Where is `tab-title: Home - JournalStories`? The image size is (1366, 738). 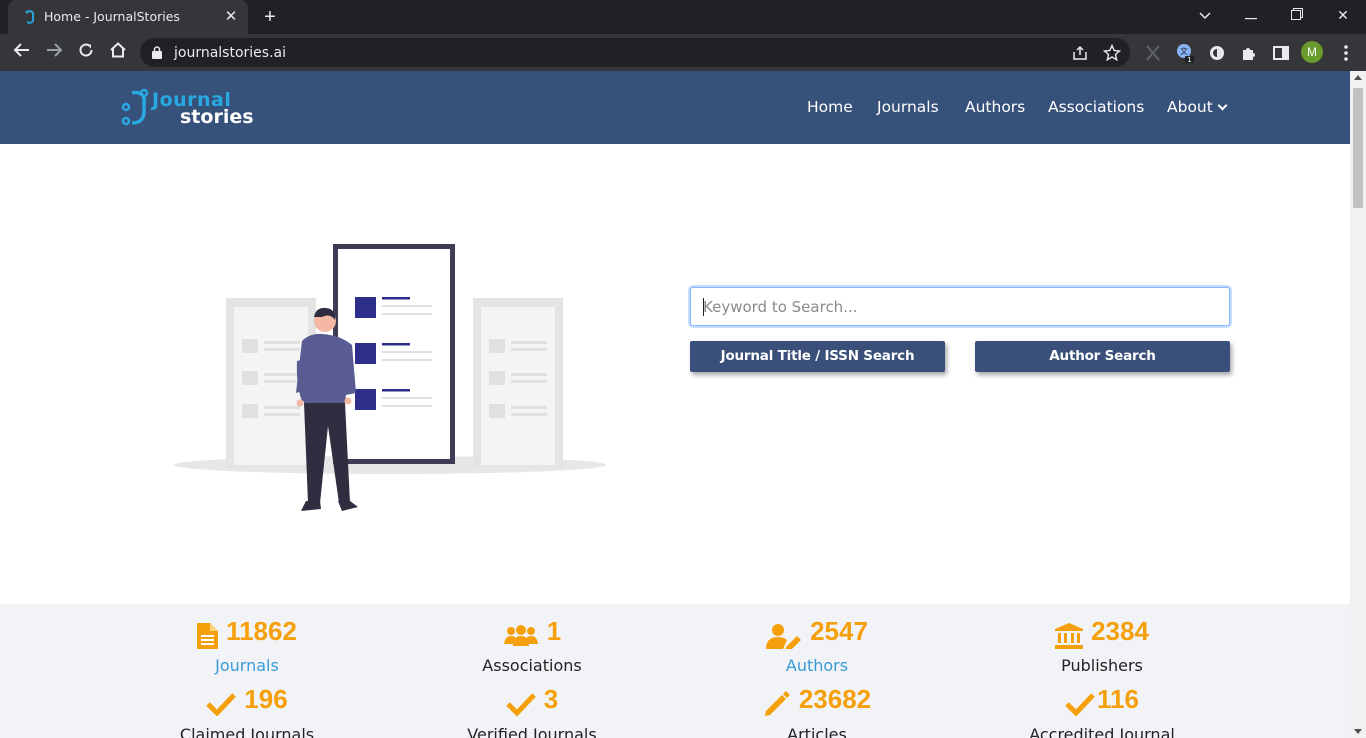 tab-title: Home - JournalStories is located at coordinates (112, 16).